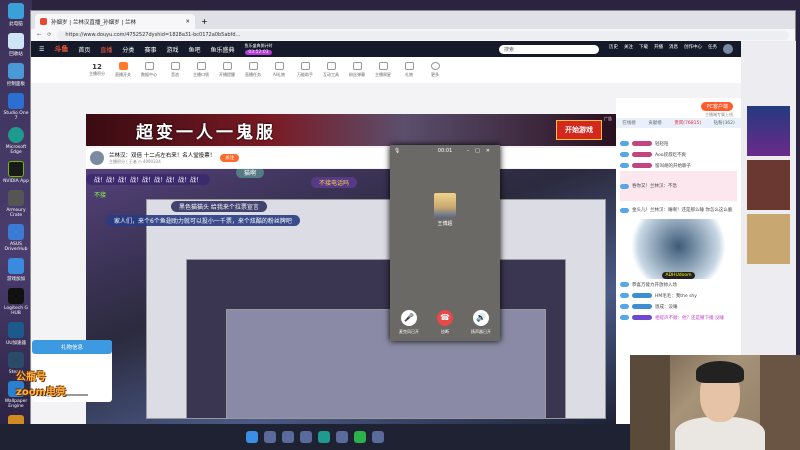 The width and height of the screenshot is (800, 450). What do you see at coordinates (357, 74) in the screenshot?
I see `toolbar-label: 粉丝弹幕` at bounding box center [357, 74].